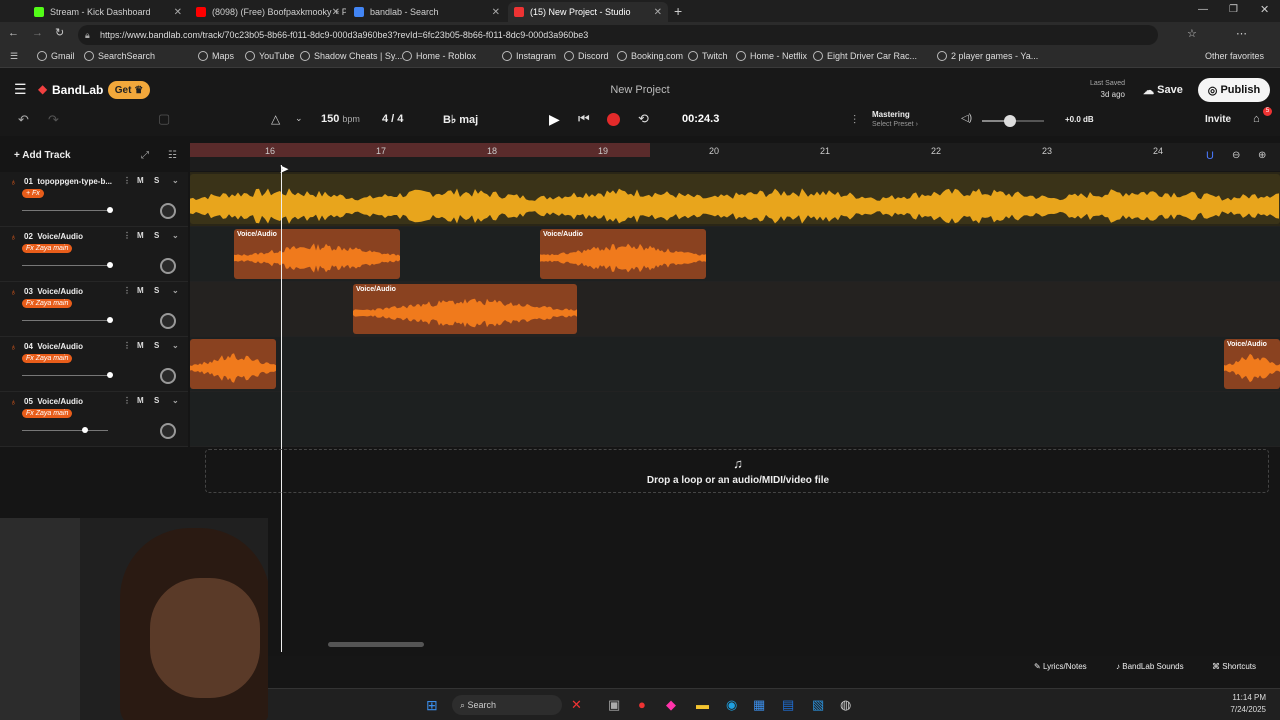 Image resolution: width=1280 pixels, height=720 pixels. Describe the element at coordinates (735, 309) in the screenshot. I see `track-lane-03: Voice/Audio` at that location.